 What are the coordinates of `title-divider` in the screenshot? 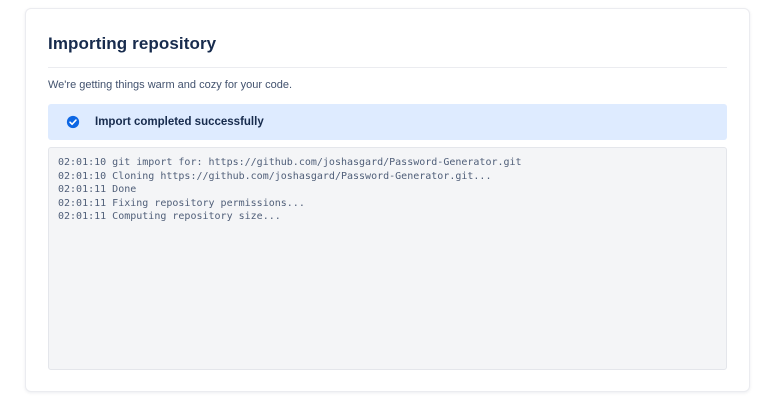 It's located at (387, 67).